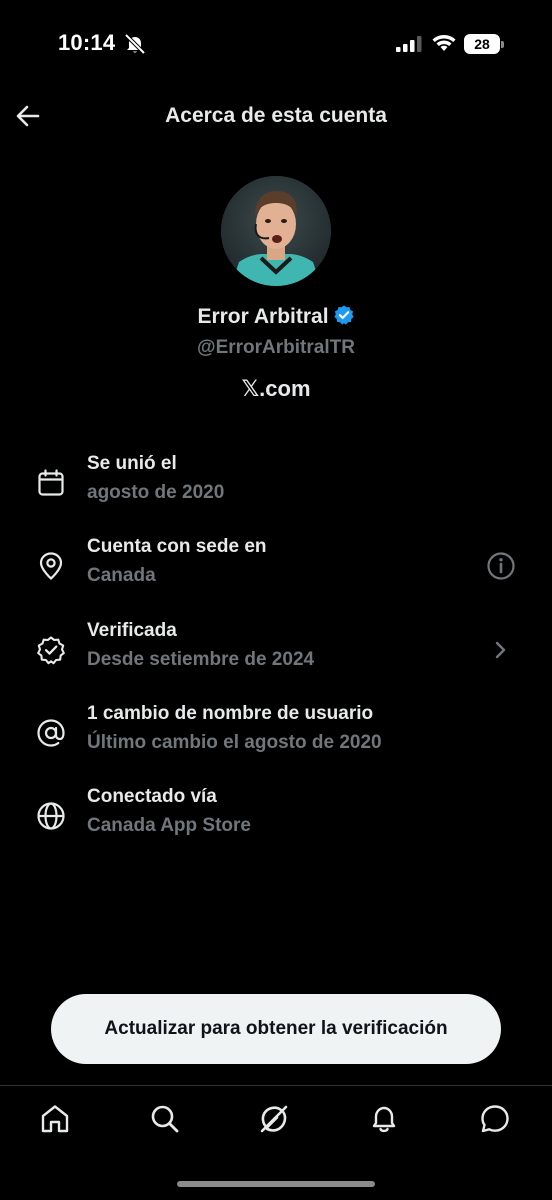 This screenshot has height=1200, width=552. I want to click on avatar-image, so click(276, 231).